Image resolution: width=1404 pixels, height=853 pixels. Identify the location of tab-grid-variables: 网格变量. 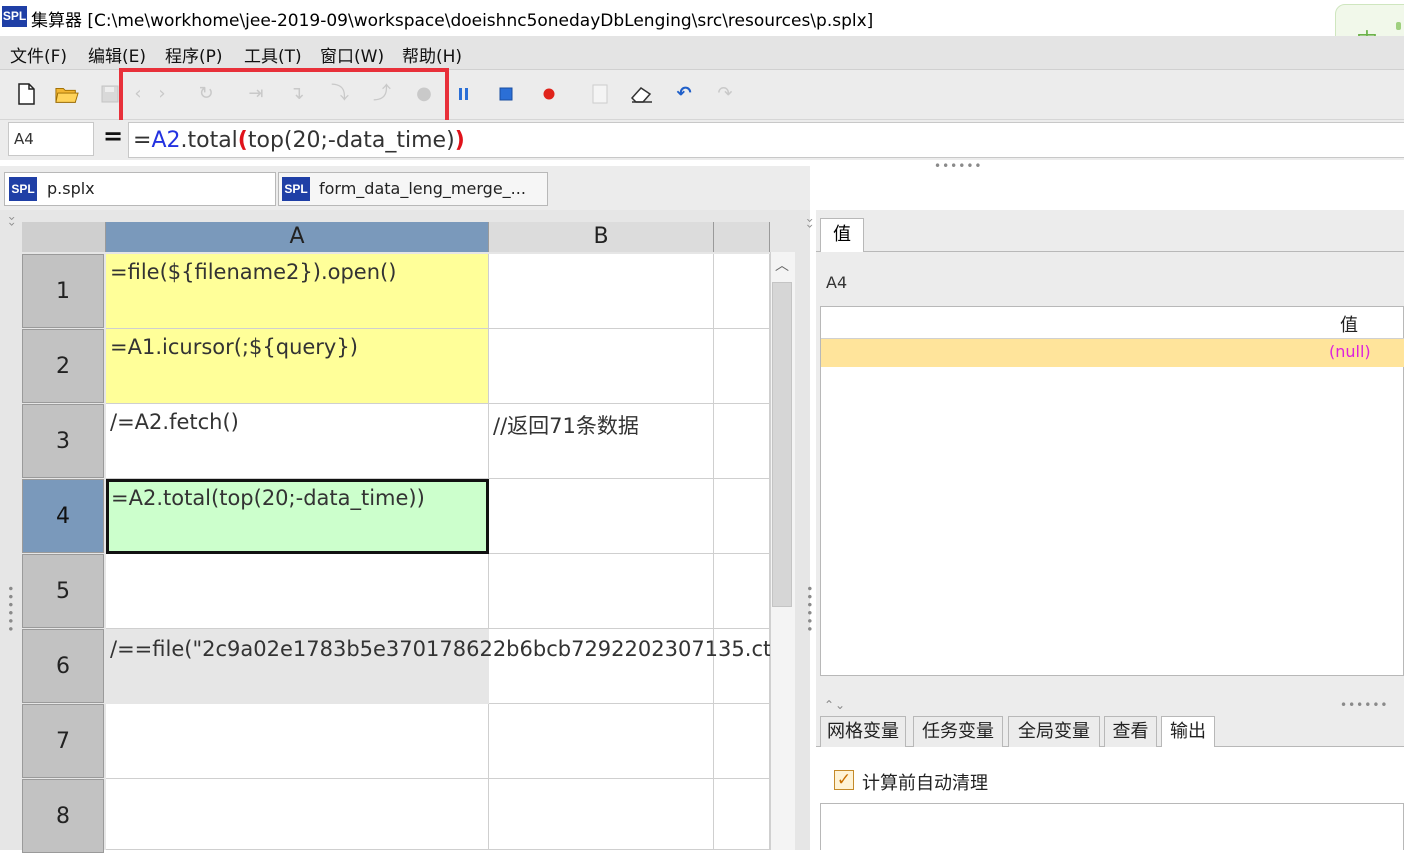
(863, 732).